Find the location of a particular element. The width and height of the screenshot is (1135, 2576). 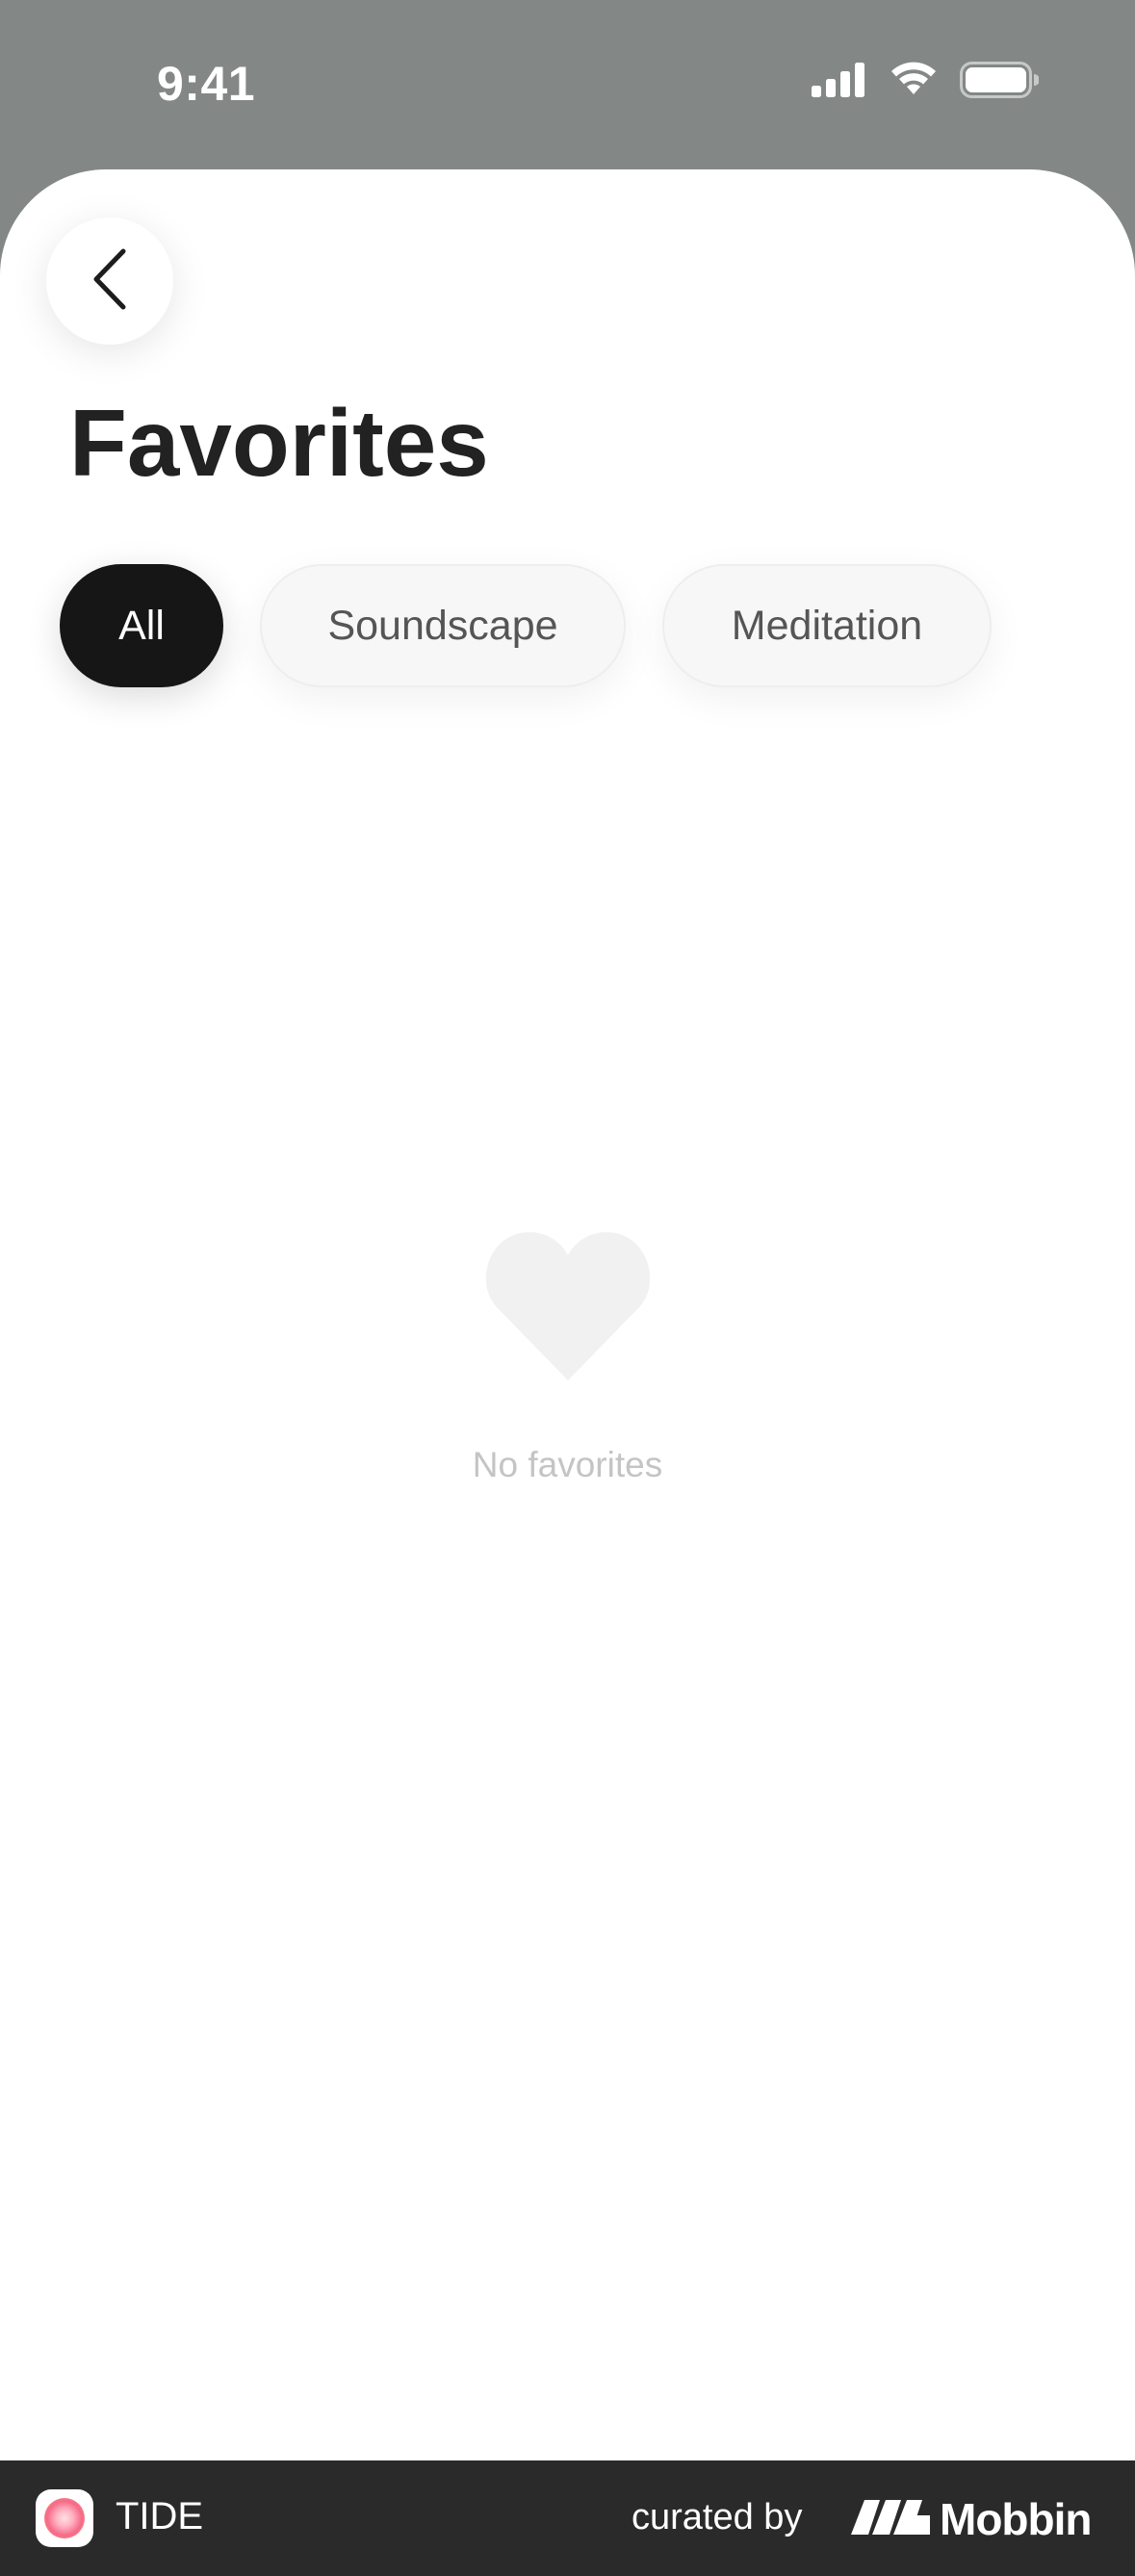

filter-chip-meditation: Meditation is located at coordinates (827, 626).